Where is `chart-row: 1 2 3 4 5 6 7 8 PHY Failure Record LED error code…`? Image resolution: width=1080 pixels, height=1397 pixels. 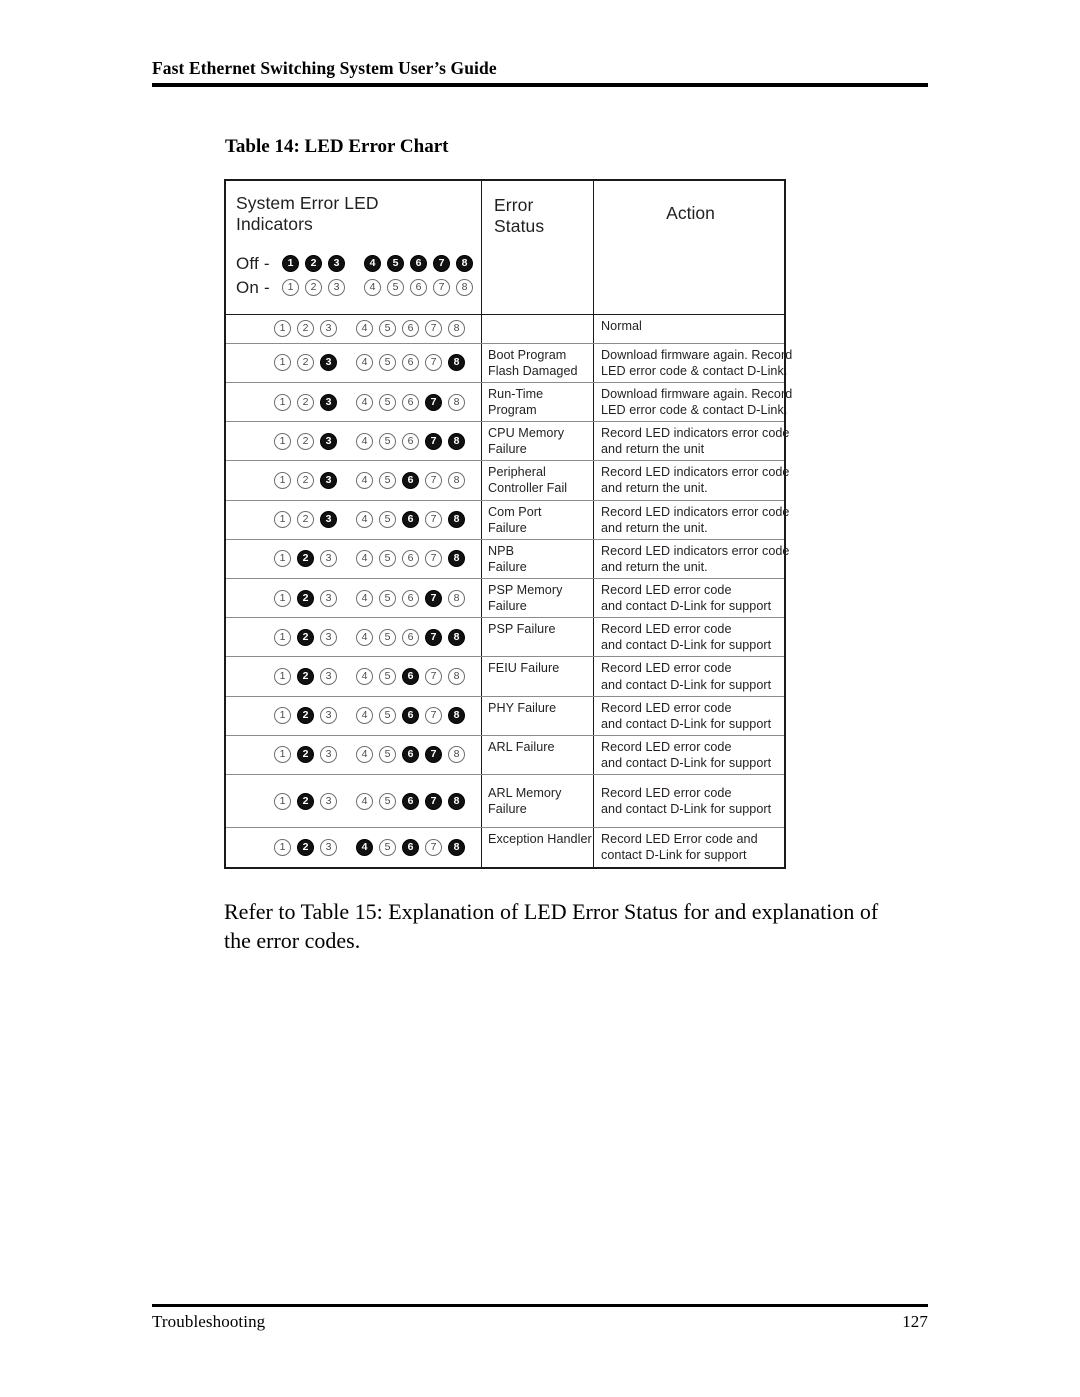 chart-row: 1 2 3 4 5 6 7 8 PHY Failure Record LED error code… is located at coordinates (505, 716).